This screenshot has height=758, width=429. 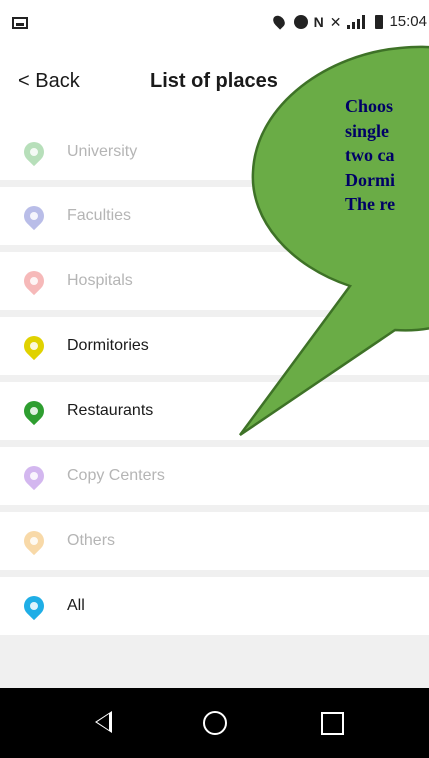 I want to click on callout-line: two ca, so click(x=370, y=155).